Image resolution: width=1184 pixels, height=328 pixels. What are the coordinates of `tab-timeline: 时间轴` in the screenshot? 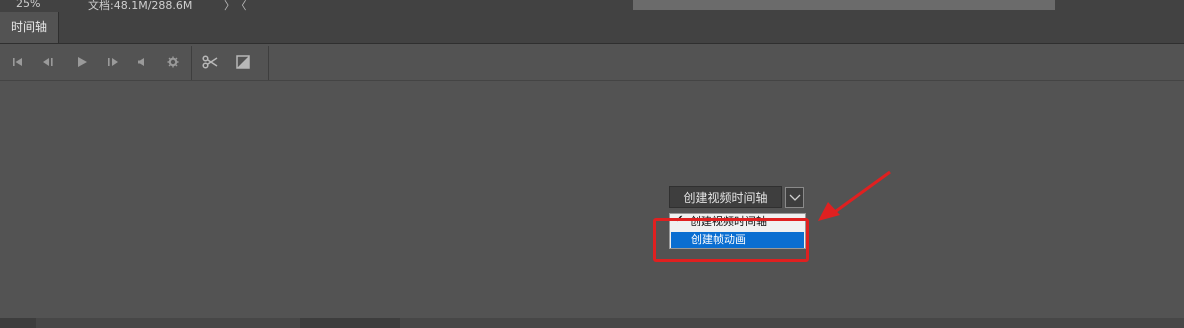 It's located at (29, 27).